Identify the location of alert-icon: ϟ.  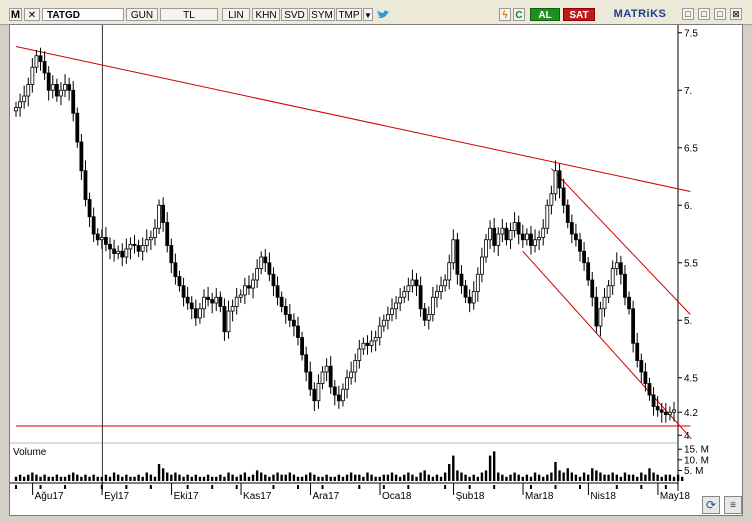
(505, 14).